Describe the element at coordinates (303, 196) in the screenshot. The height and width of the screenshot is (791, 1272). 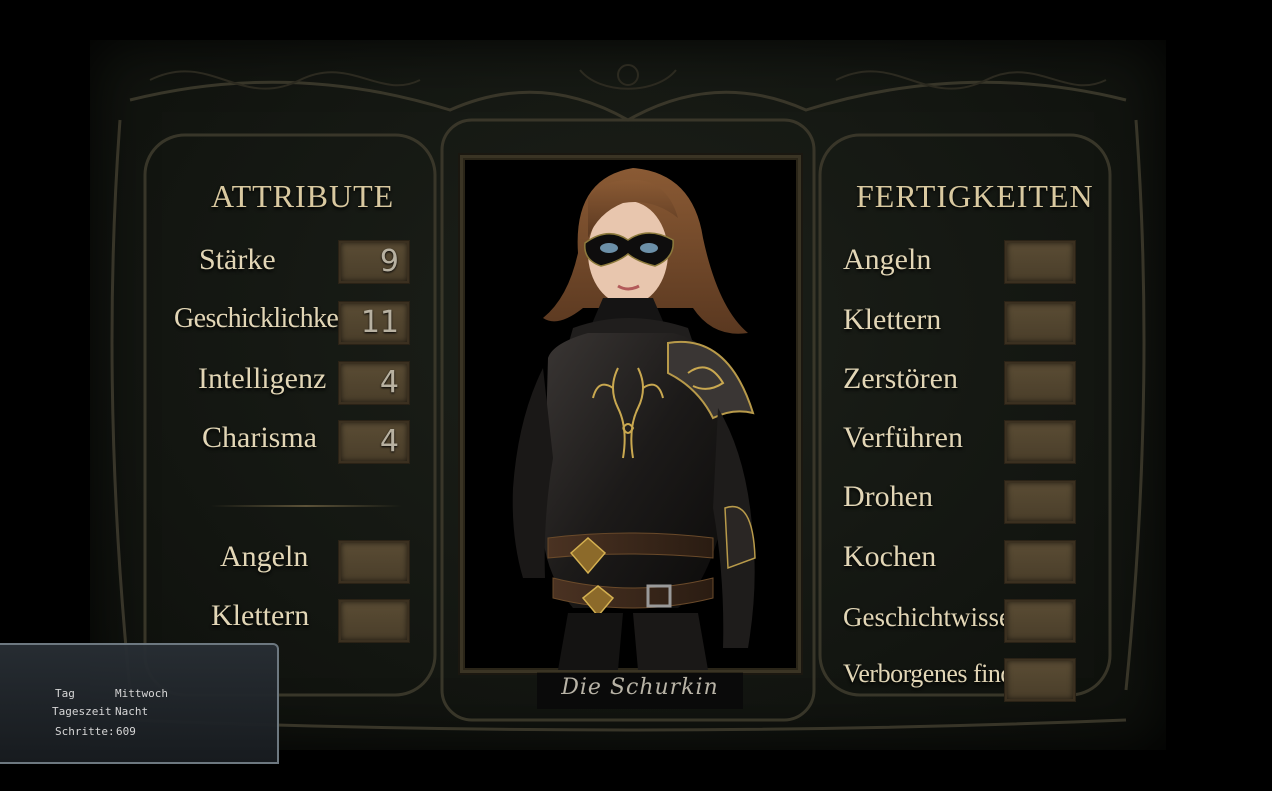
I see `attributes-heading: ATTRIBUTE` at that location.